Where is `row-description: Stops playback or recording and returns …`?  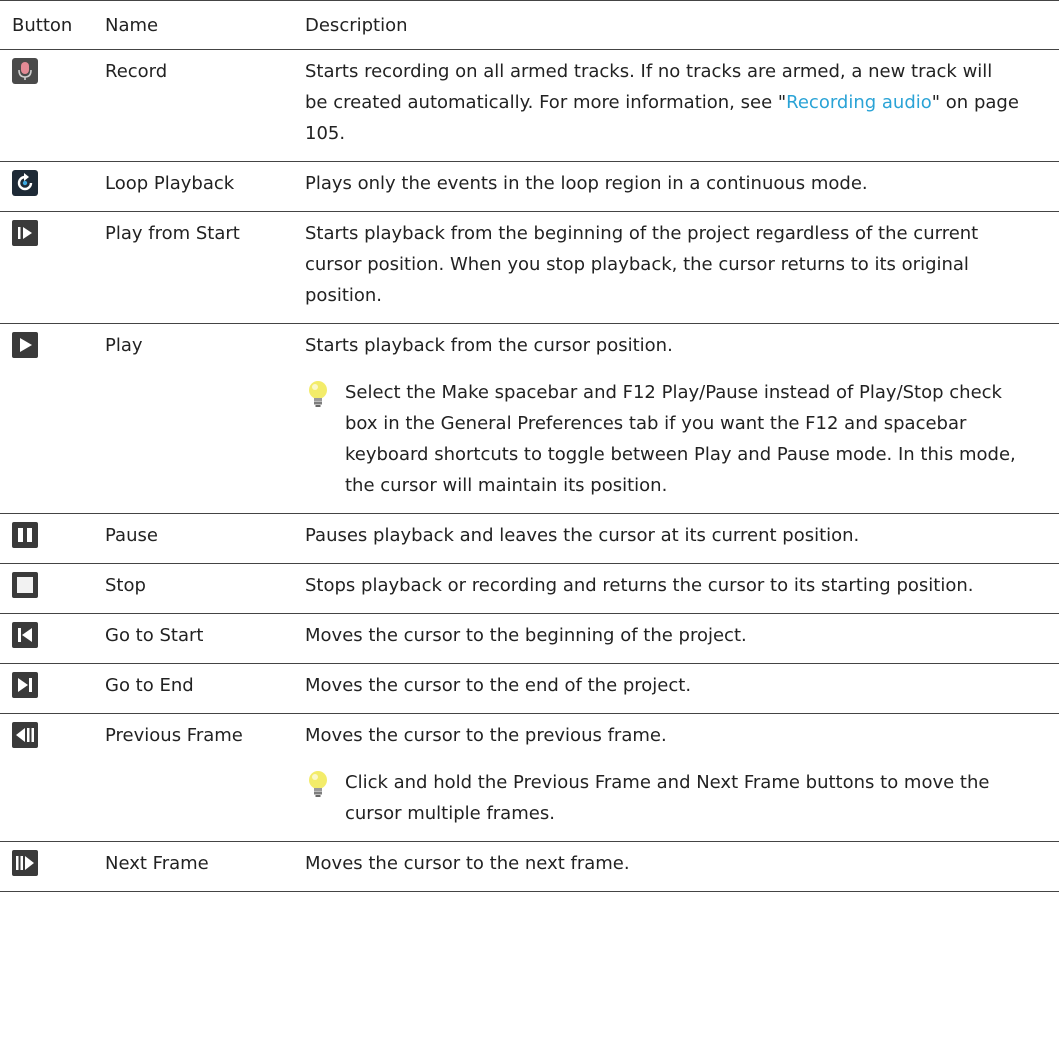
row-description: Stops playback or recording and returns … is located at coordinates (639, 585).